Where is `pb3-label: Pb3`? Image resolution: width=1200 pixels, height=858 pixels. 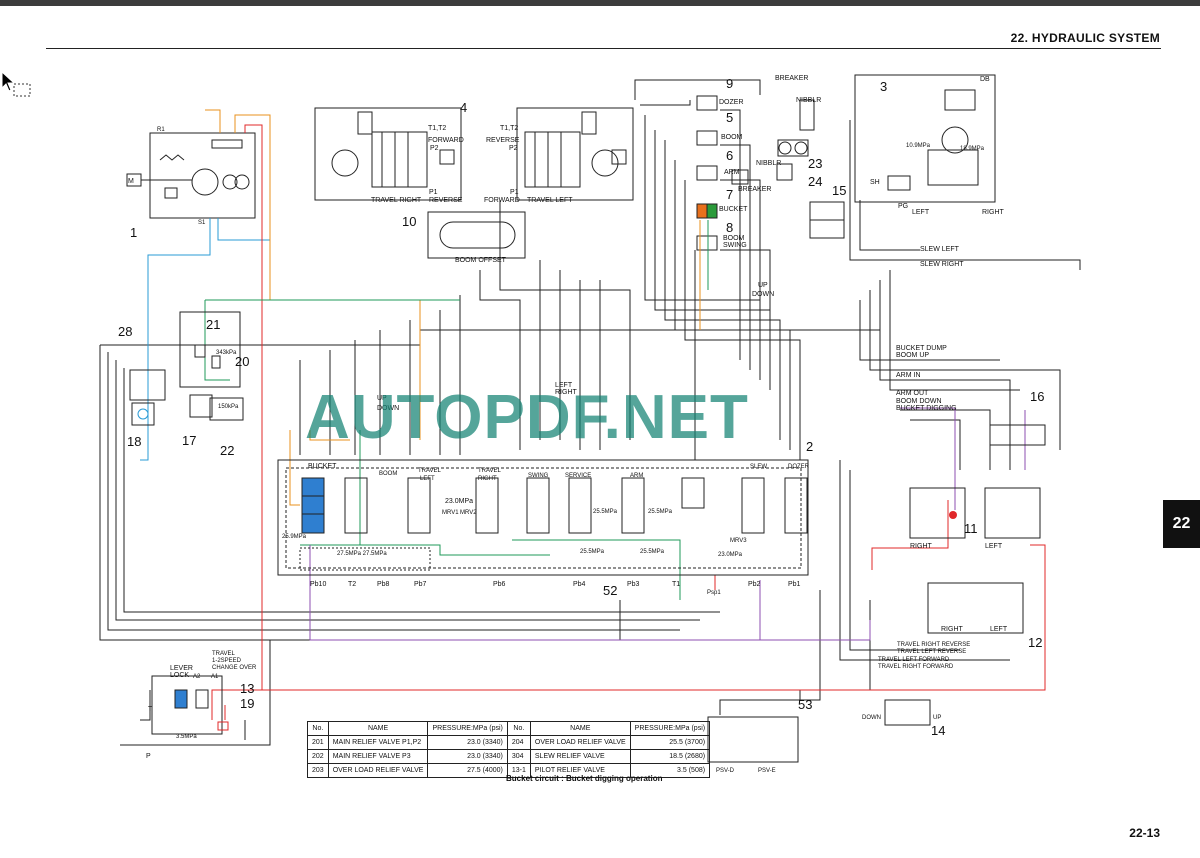
pb3-label: Pb3 is located at coordinates (633, 584).